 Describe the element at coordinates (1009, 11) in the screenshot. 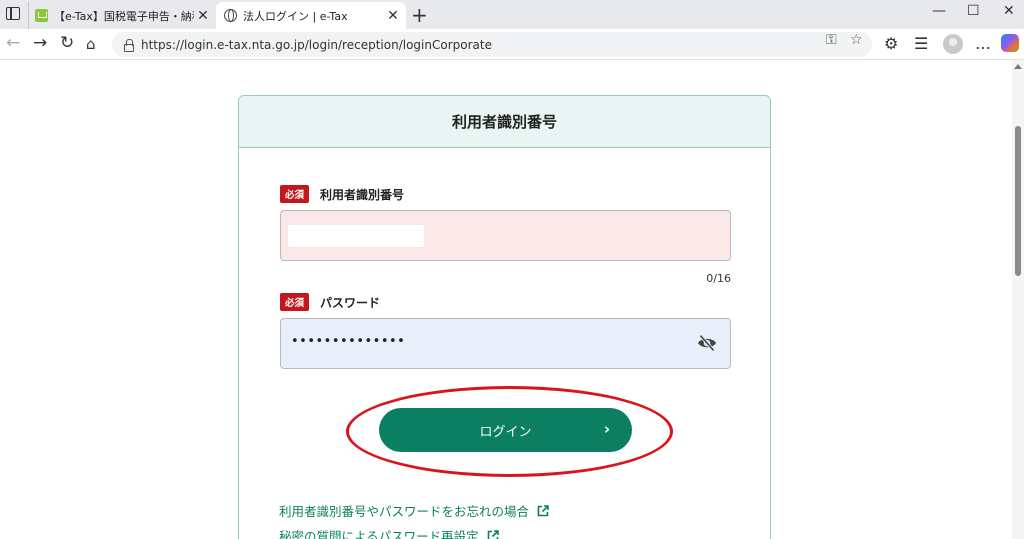

I see `window-close-icon: ✕` at that location.